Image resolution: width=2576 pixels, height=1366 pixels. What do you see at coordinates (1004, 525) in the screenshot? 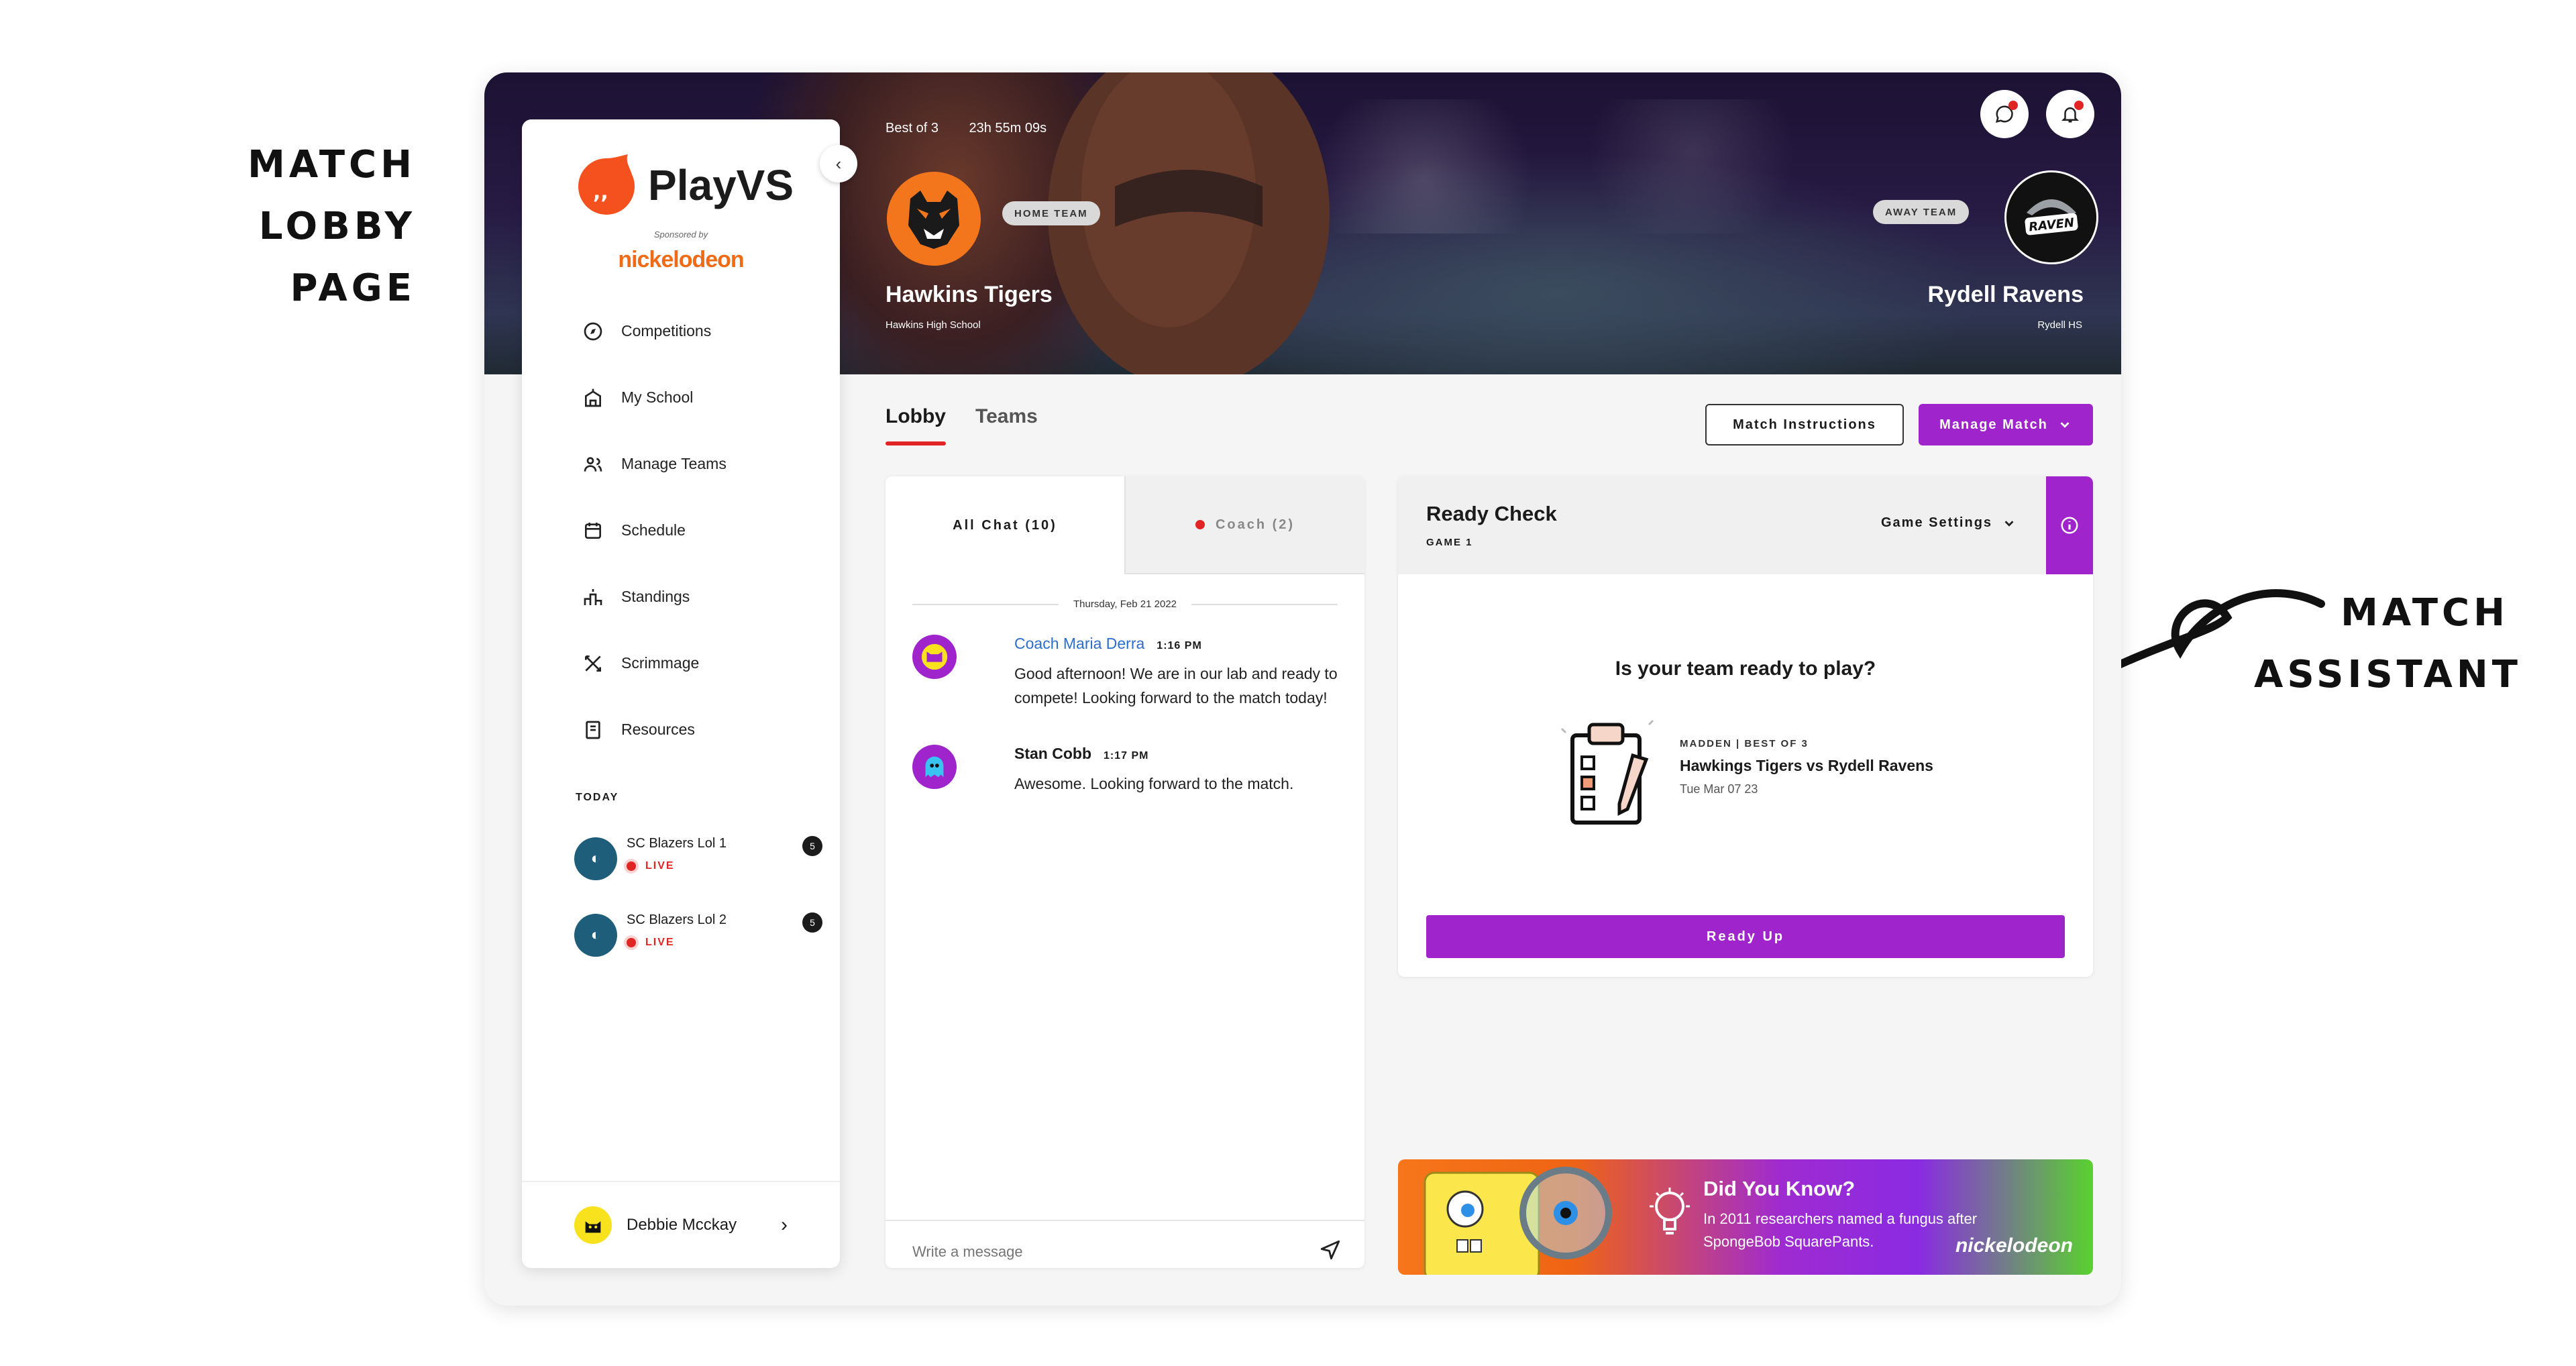
I see `tab-all-chat: All Chat (10)` at bounding box center [1004, 525].